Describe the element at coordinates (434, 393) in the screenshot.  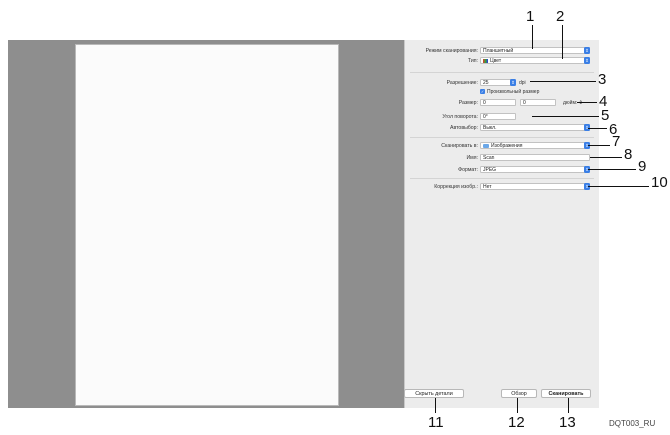
I see `hide-details-button: Скрыть детали` at that location.